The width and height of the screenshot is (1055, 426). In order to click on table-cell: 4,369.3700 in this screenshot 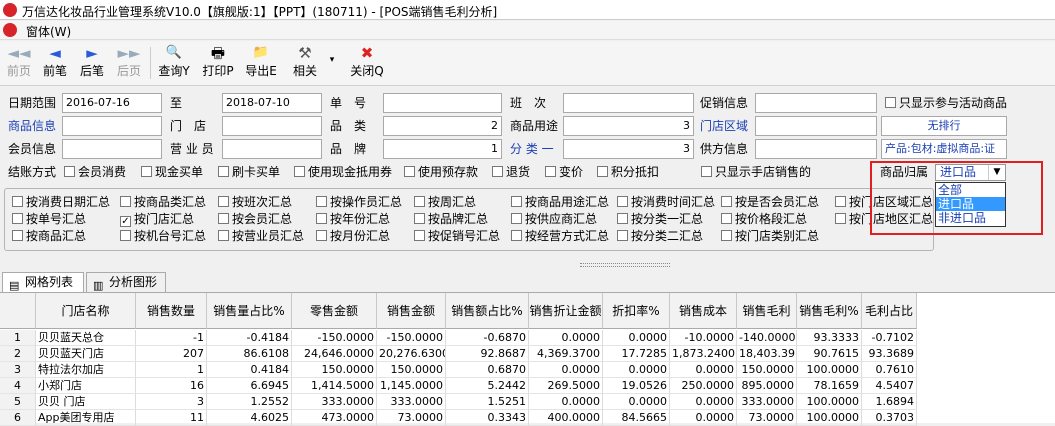, I will do `click(566, 354)`.